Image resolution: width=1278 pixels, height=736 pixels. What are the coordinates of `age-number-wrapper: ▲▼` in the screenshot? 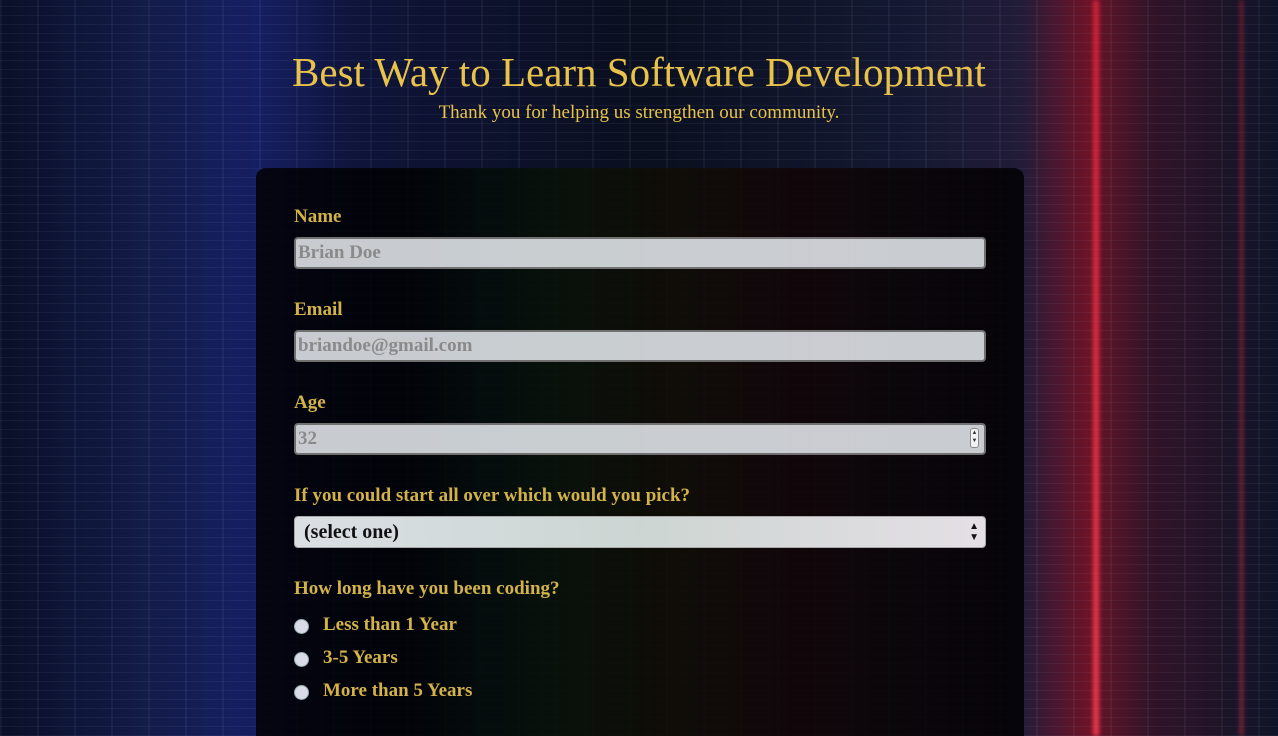 It's located at (640, 439).